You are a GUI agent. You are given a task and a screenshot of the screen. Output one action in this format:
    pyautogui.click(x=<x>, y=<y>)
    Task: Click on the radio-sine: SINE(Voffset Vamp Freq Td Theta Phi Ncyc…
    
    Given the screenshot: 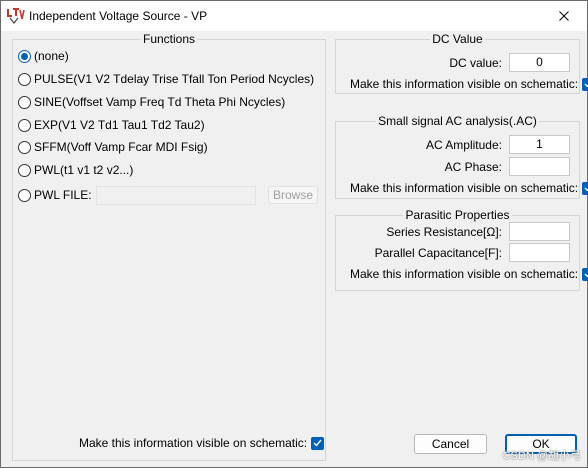 What is the action you would take?
    pyautogui.click(x=151, y=102)
    